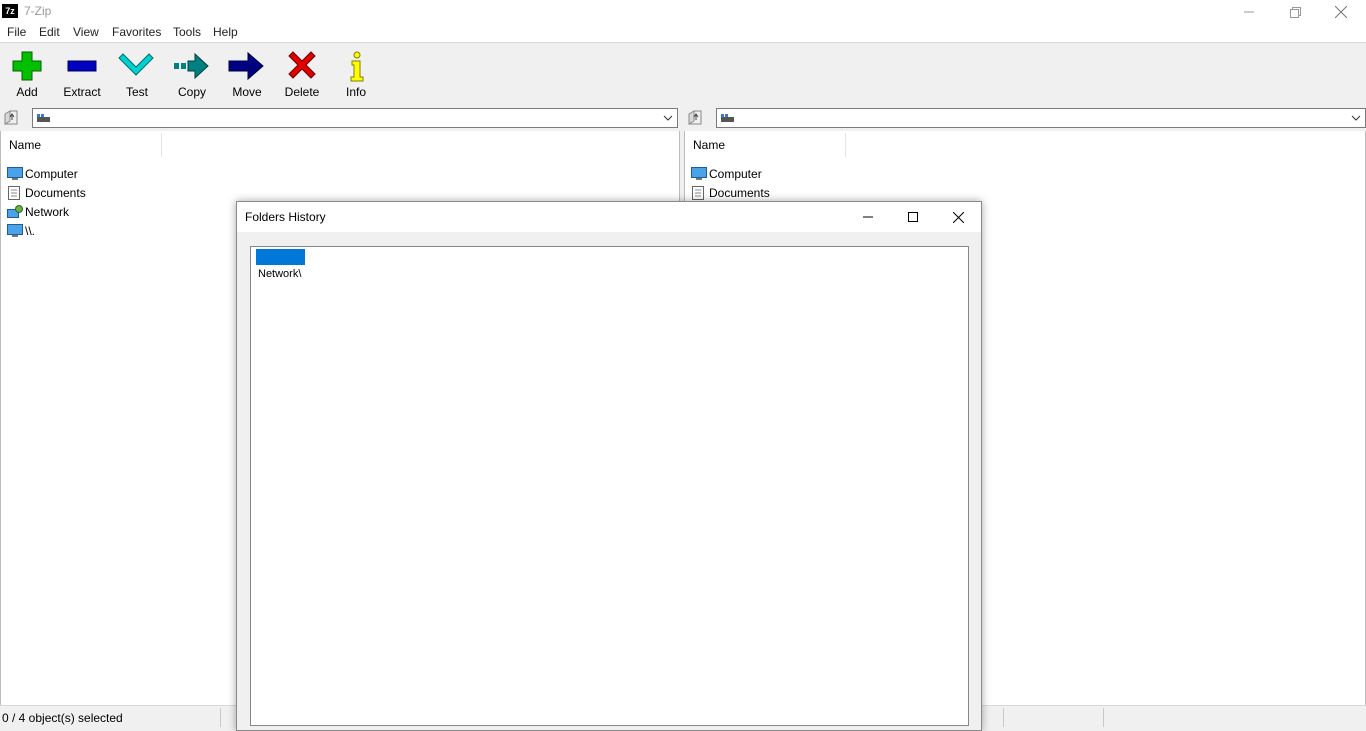  What do you see at coordinates (1041, 118) in the screenshot?
I see `right-path-combobox` at bounding box center [1041, 118].